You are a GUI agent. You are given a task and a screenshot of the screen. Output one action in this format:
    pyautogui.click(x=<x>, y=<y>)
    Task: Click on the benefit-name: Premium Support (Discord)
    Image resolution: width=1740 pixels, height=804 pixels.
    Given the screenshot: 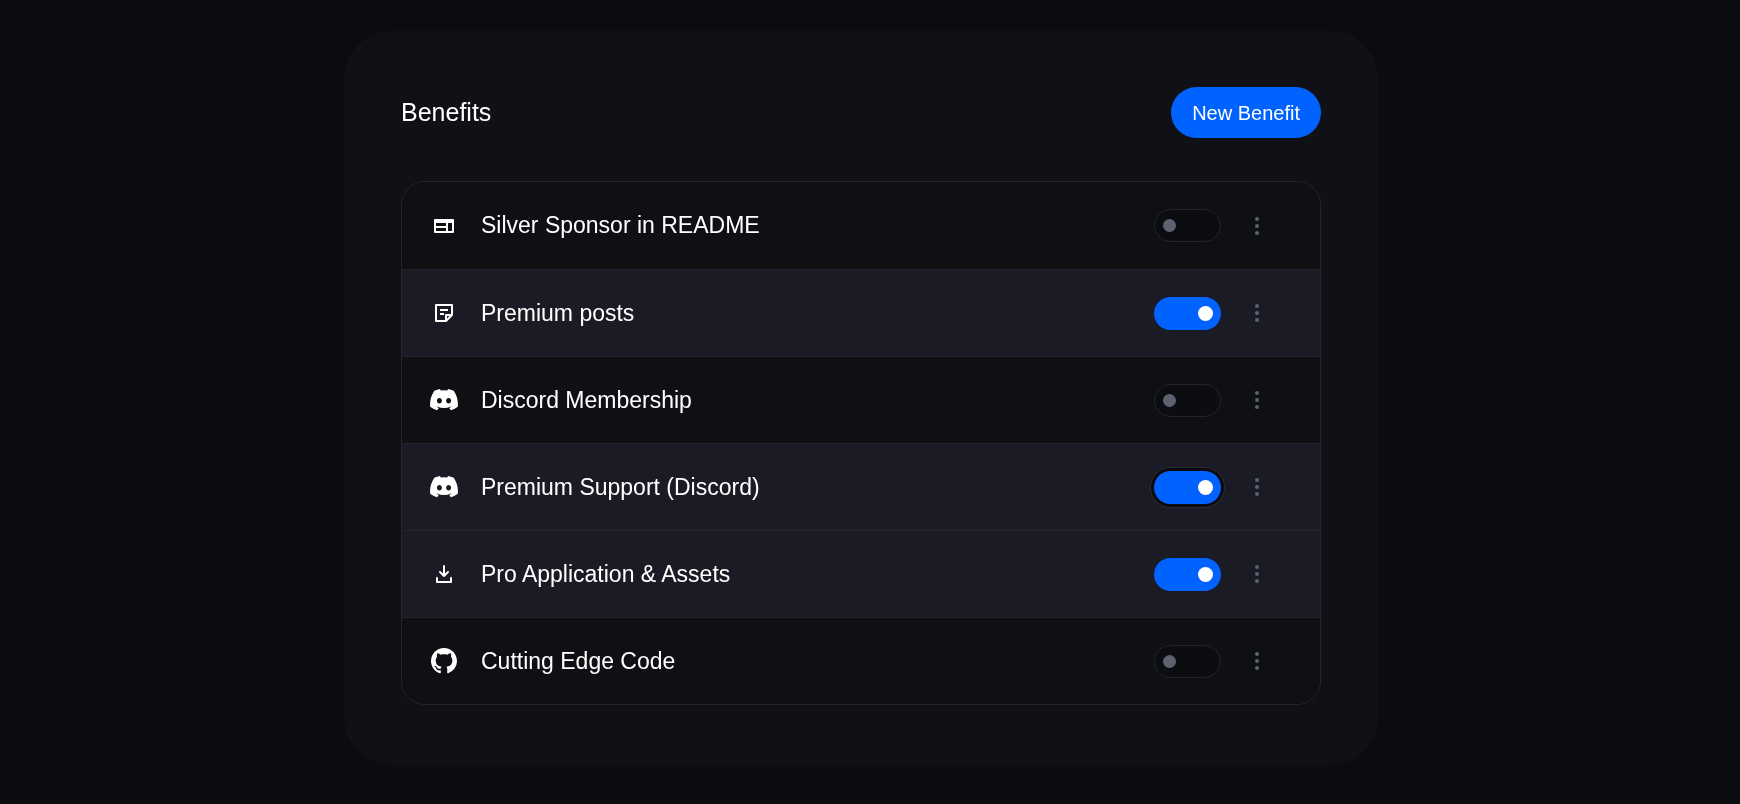 What is the action you would take?
    pyautogui.click(x=621, y=487)
    